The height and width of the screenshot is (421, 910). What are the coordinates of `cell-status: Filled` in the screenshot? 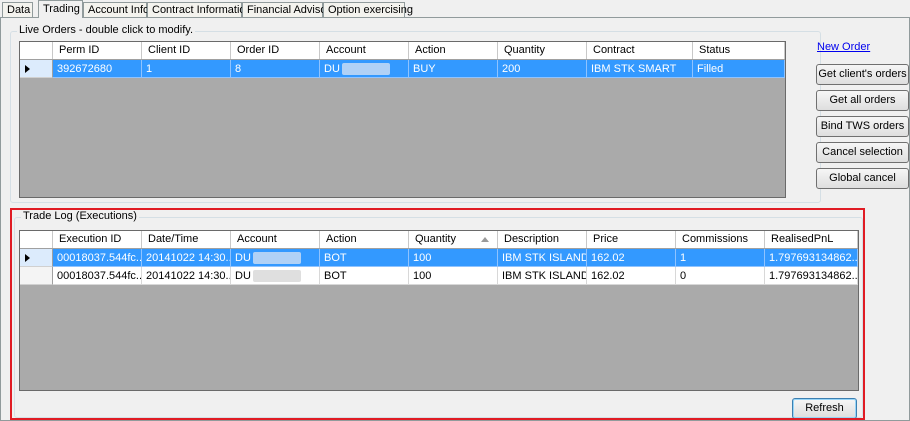 It's located at (739, 69).